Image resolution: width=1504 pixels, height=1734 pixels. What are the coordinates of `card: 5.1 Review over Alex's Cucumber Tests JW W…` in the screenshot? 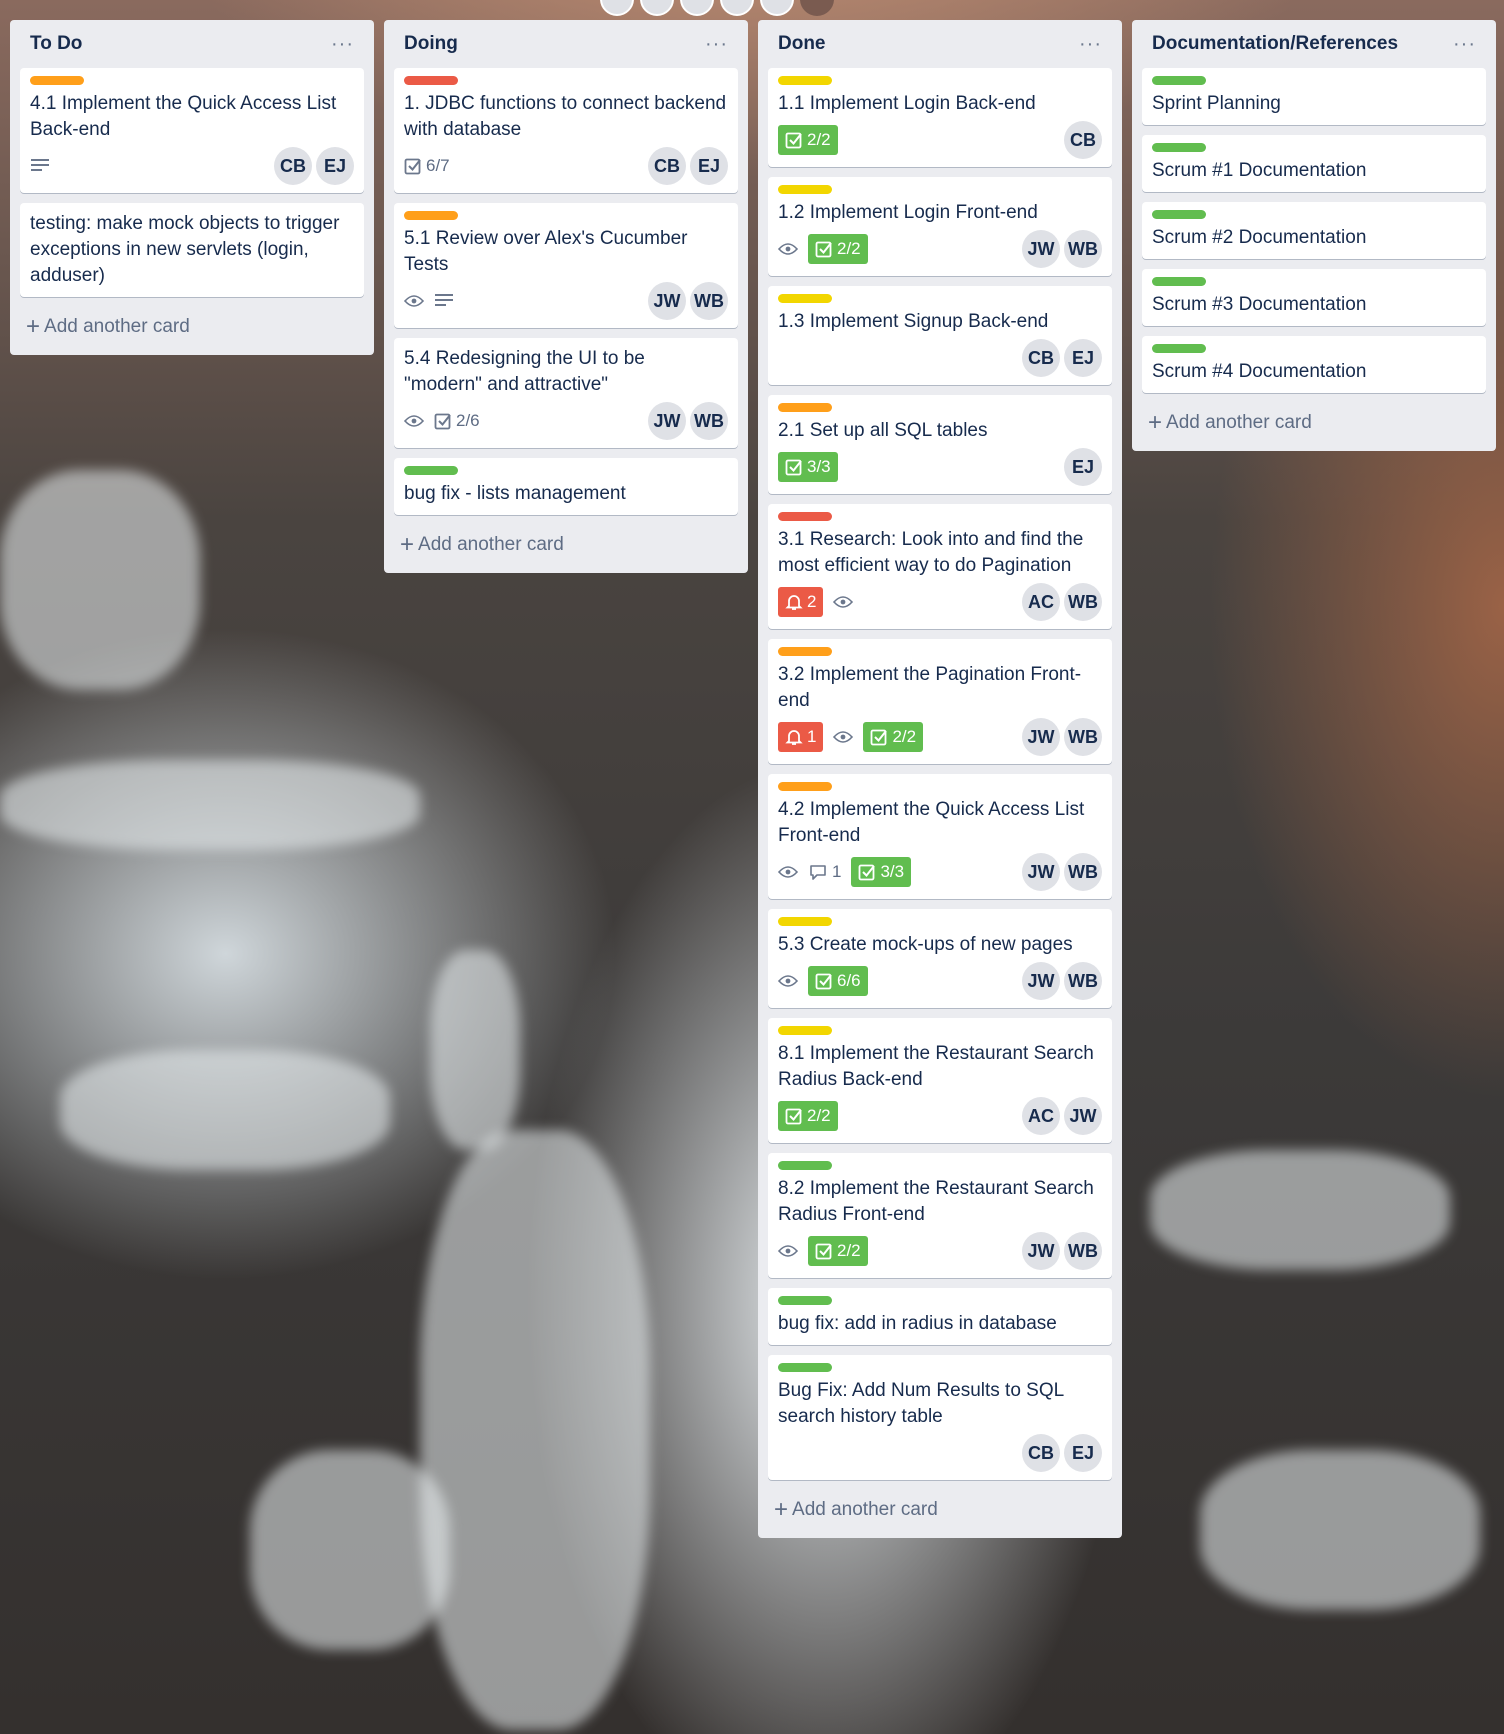 It's located at (566, 265).